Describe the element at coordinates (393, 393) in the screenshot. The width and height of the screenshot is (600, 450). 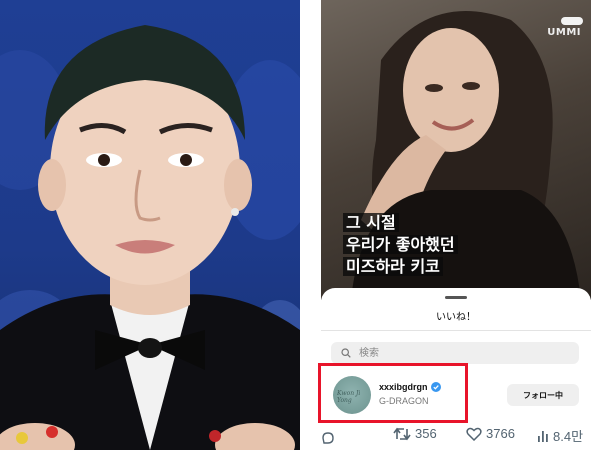
I see `red-highlight-box` at that location.